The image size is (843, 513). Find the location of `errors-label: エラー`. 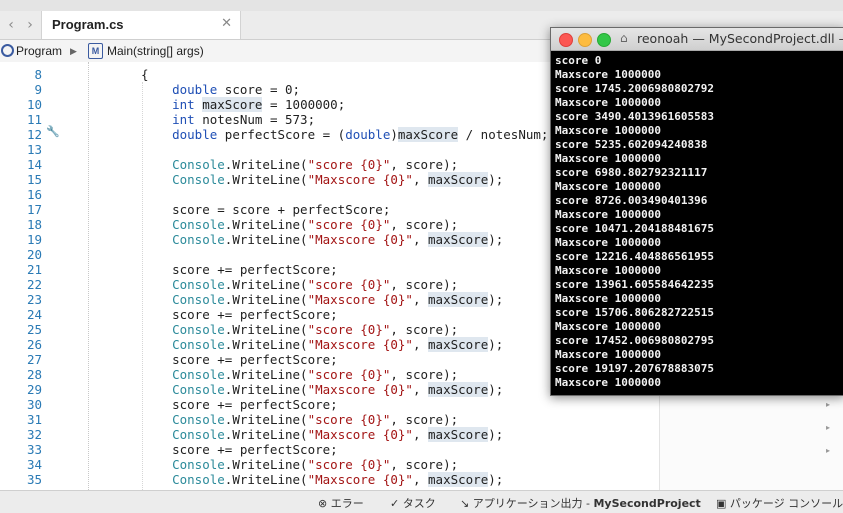

errors-label: エラー is located at coordinates (347, 503).